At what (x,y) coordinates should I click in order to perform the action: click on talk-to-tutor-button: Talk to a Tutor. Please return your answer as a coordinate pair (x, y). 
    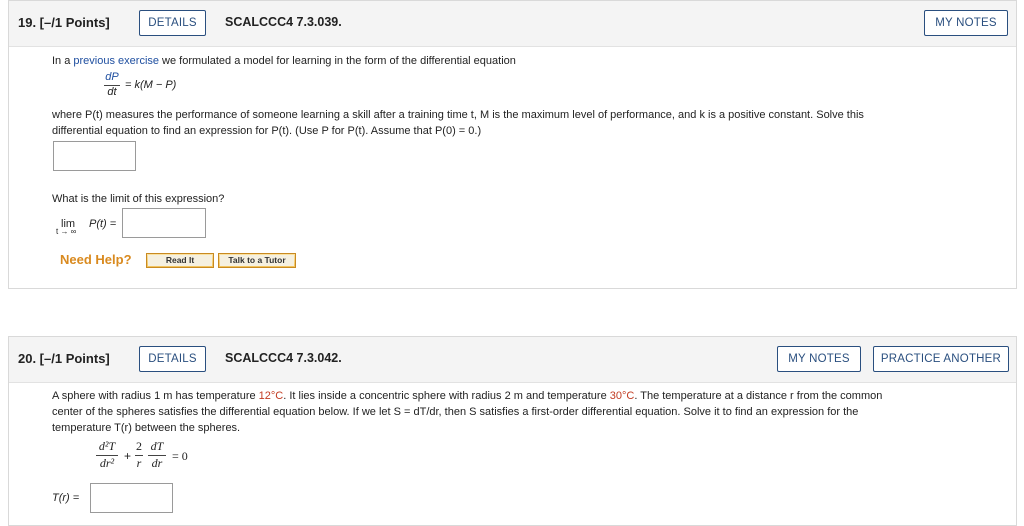
    Looking at the image, I should click on (257, 260).